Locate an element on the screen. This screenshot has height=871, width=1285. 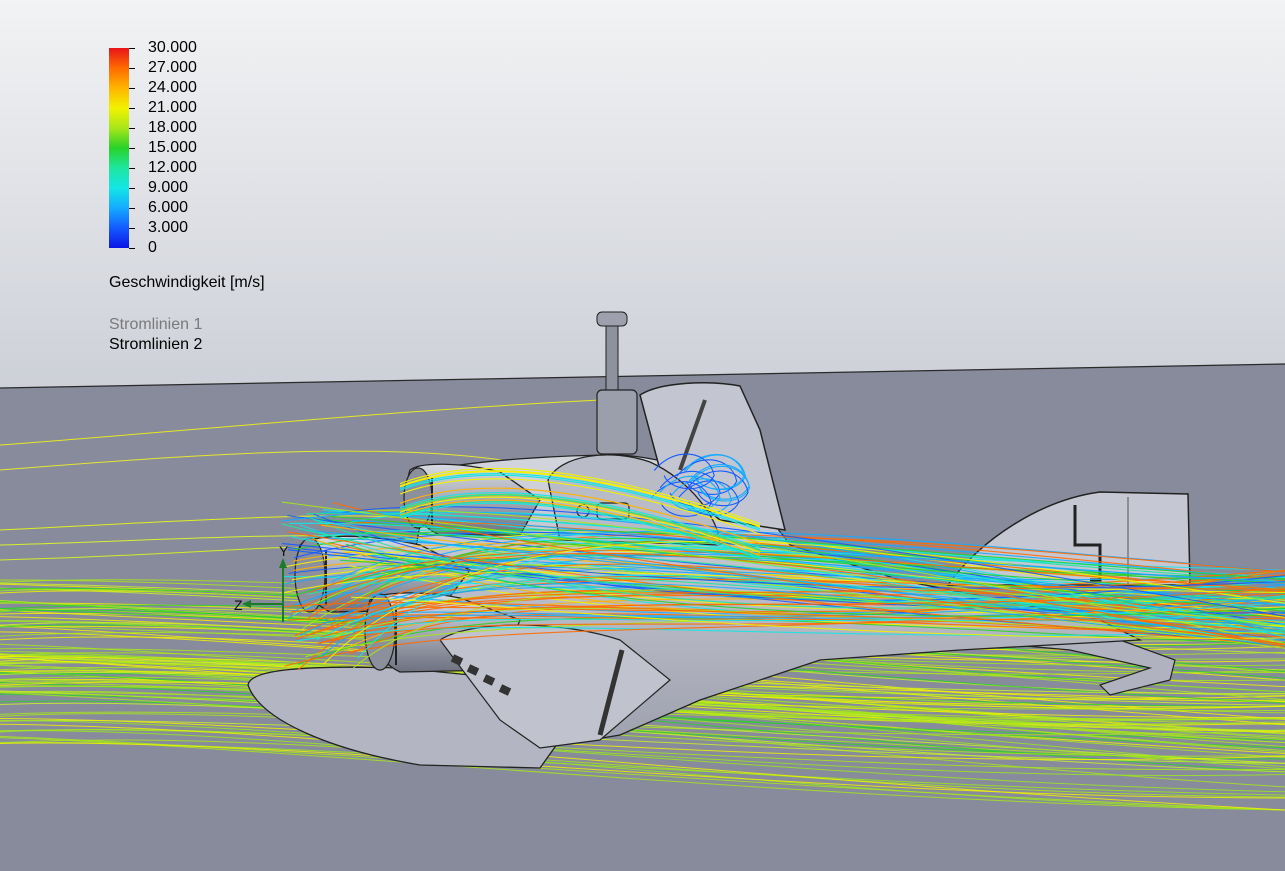
mast-base is located at coordinates (617, 422).